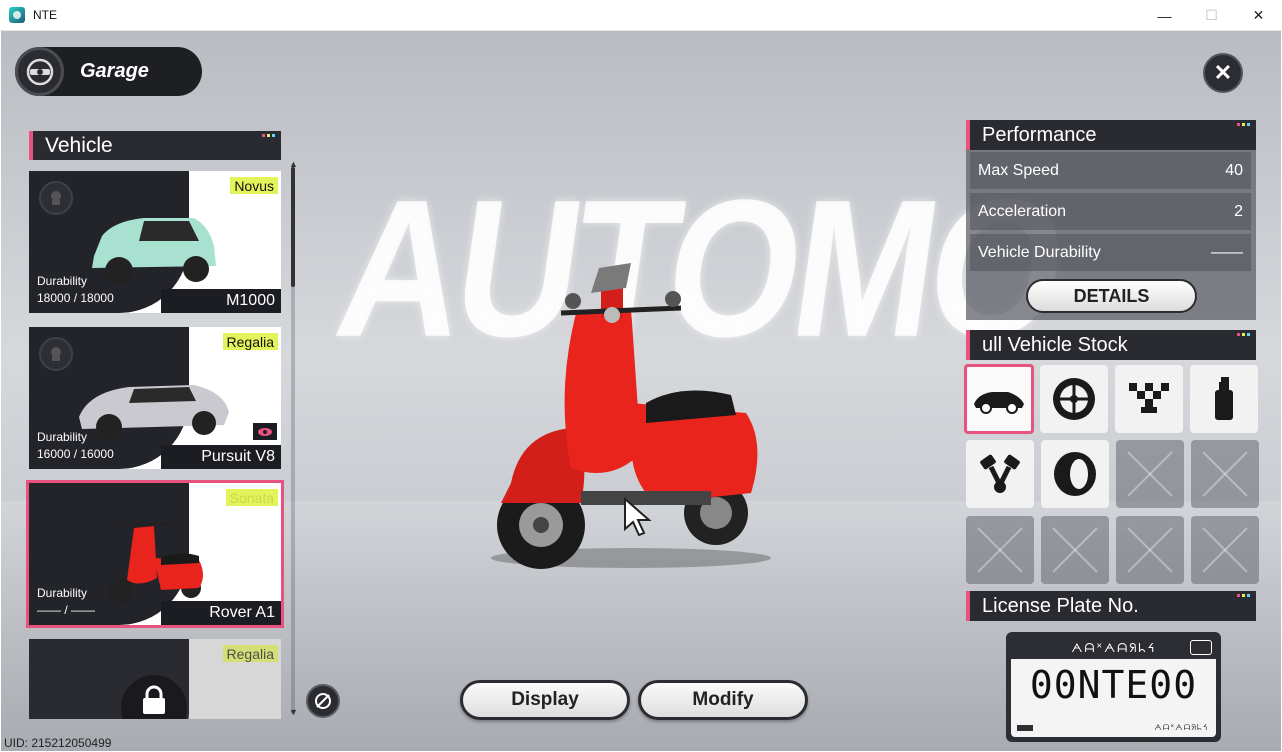 The width and height of the screenshot is (1282, 752). What do you see at coordinates (254, 185) in the screenshot?
I see `vehicle-brand-badge: Novus` at bounding box center [254, 185].